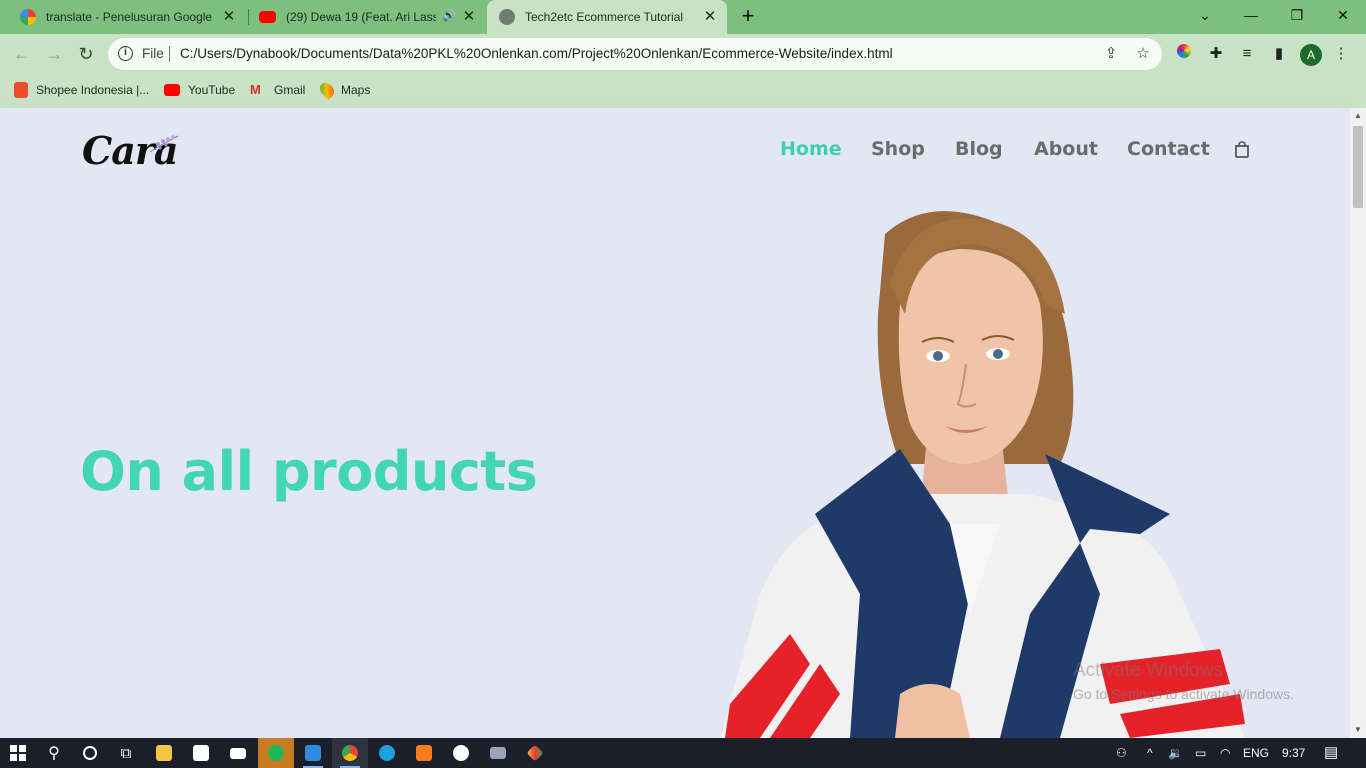 The image size is (1366, 768). What do you see at coordinates (22, 54) in the screenshot?
I see `back-button: ←` at bounding box center [22, 54].